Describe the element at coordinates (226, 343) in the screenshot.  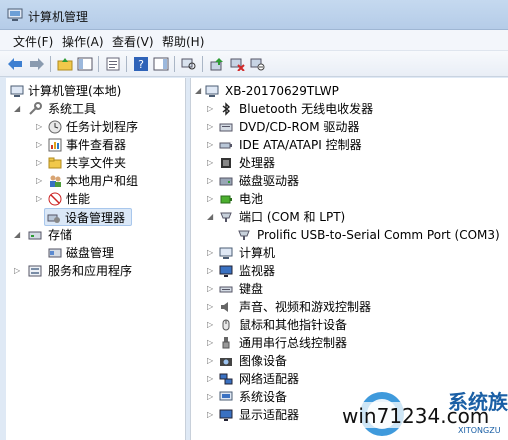
I see `usb-icon` at that location.